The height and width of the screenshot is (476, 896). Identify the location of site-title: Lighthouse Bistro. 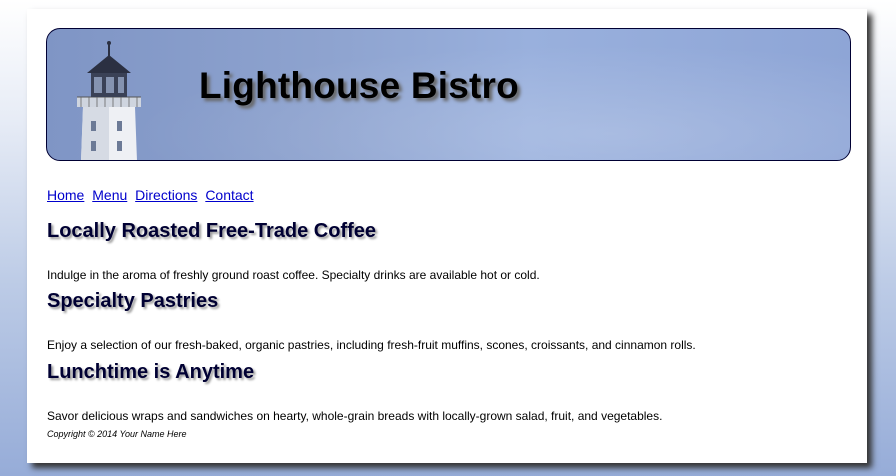
(359, 85).